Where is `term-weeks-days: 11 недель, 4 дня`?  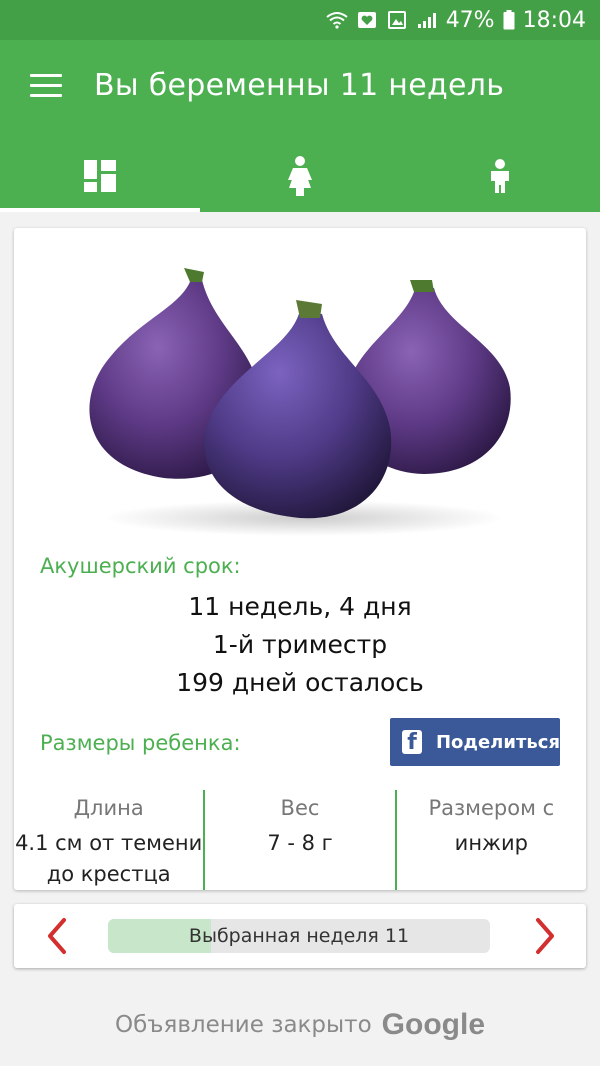 term-weeks-days: 11 недель, 4 дня is located at coordinates (300, 606).